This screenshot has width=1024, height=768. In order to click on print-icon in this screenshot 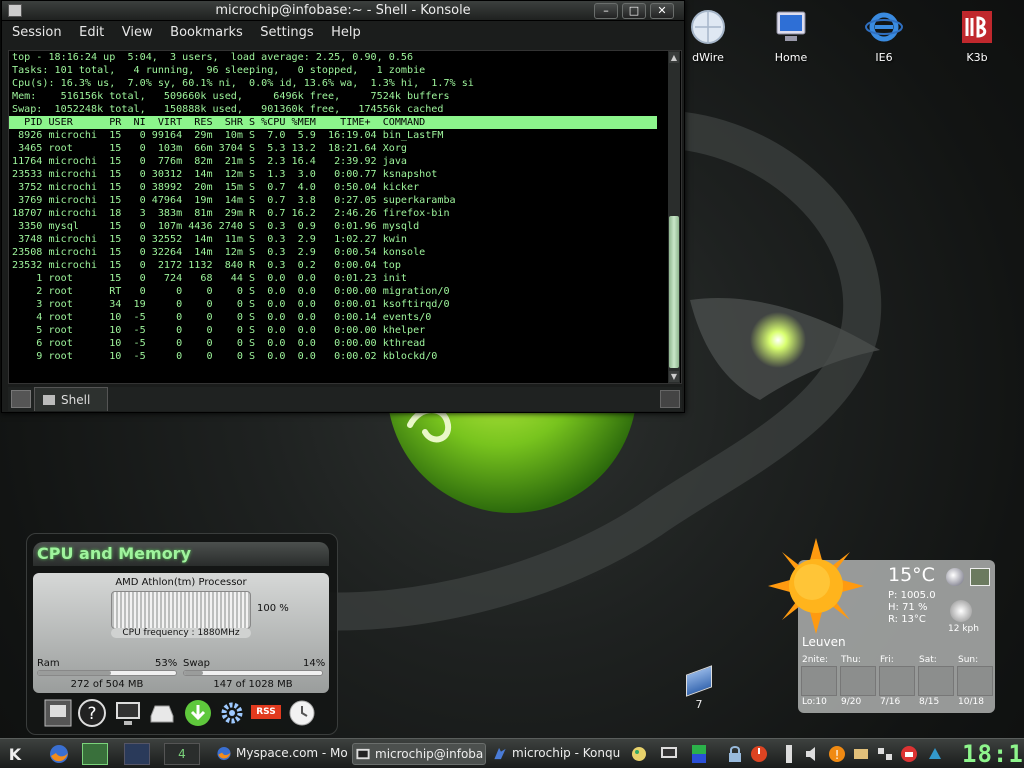, I will do `click(909, 754)`.